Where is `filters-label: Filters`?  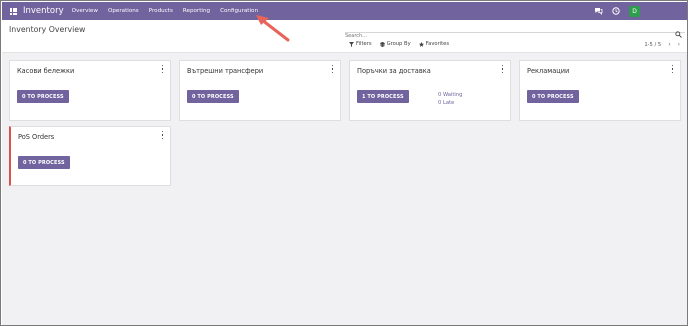
filters-label: Filters is located at coordinates (364, 44).